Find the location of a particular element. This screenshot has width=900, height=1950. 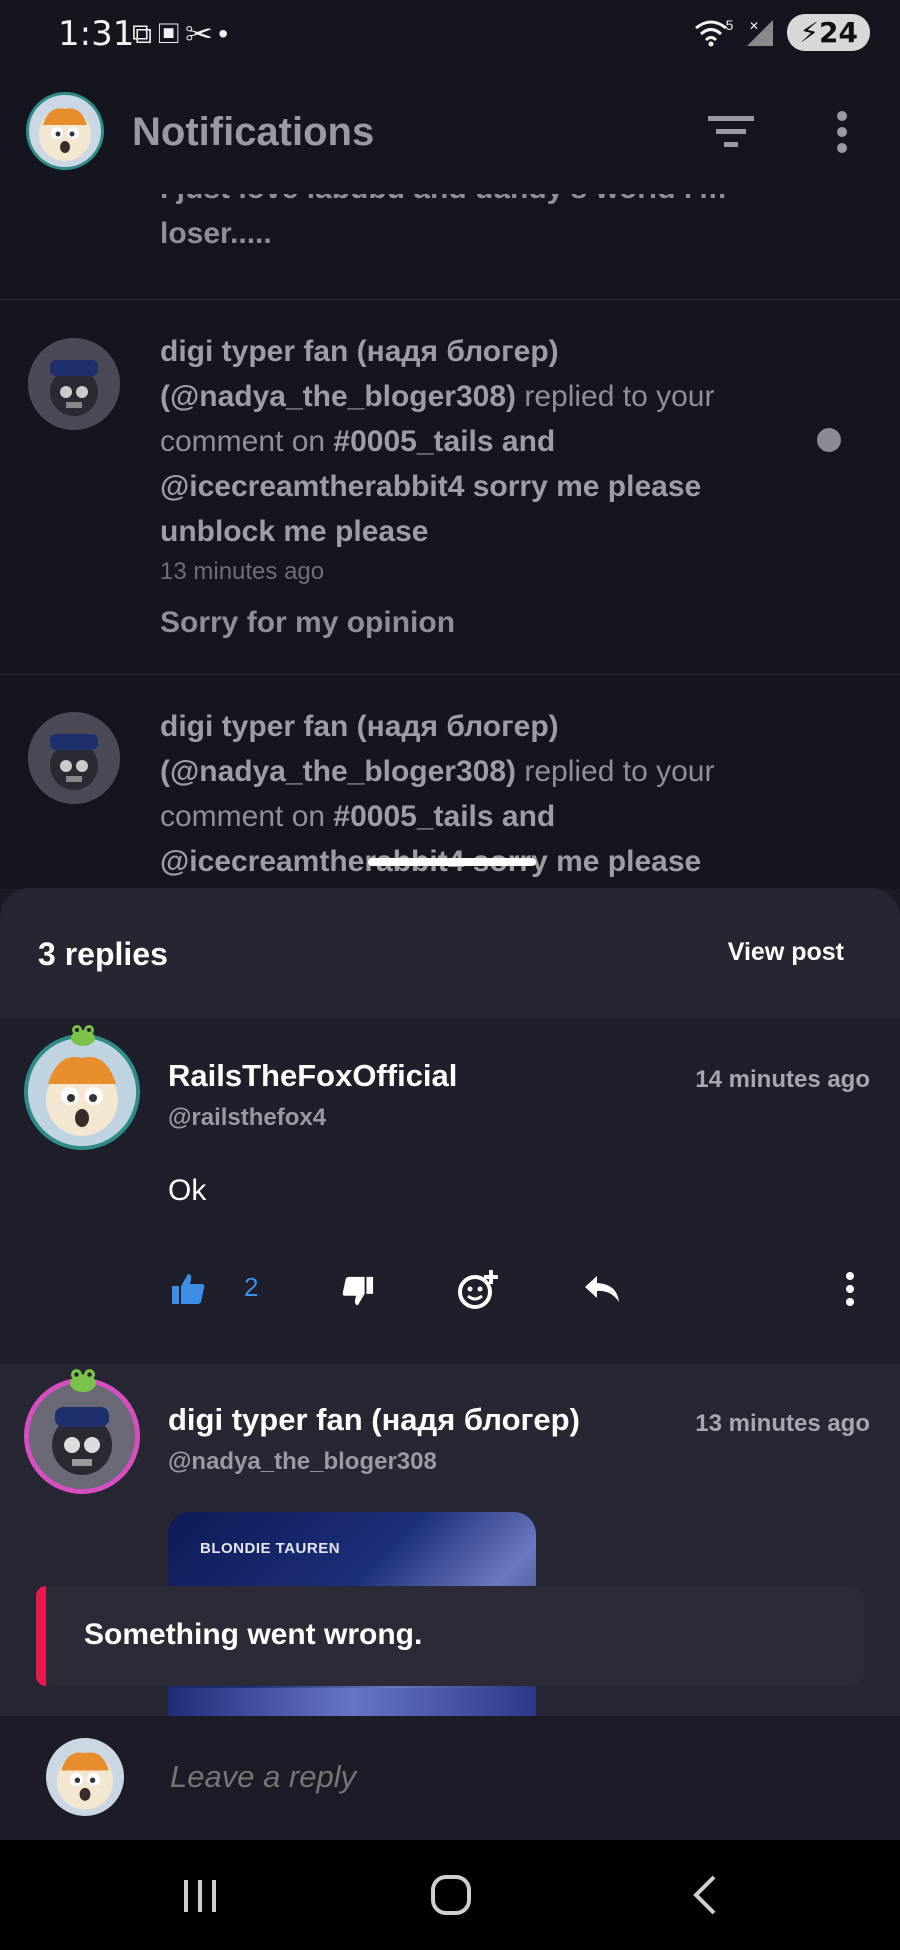

unread-indicator is located at coordinates (829, 440).